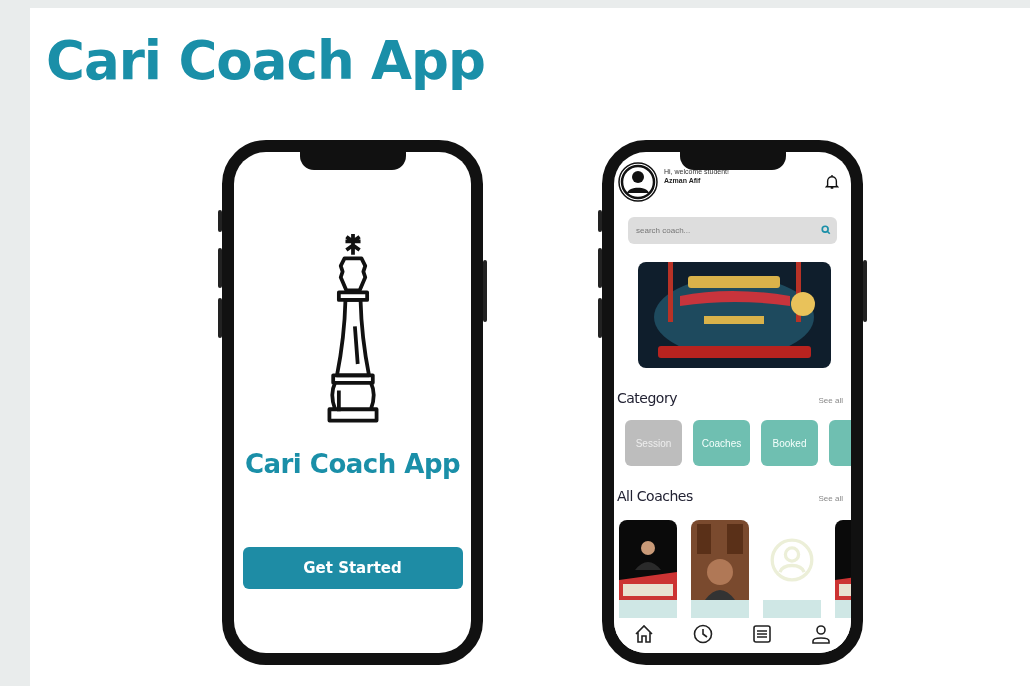 This screenshot has height=686, width=1030. Describe the element at coordinates (655, 496) in the screenshot. I see `section-heading: All Coaches` at that location.